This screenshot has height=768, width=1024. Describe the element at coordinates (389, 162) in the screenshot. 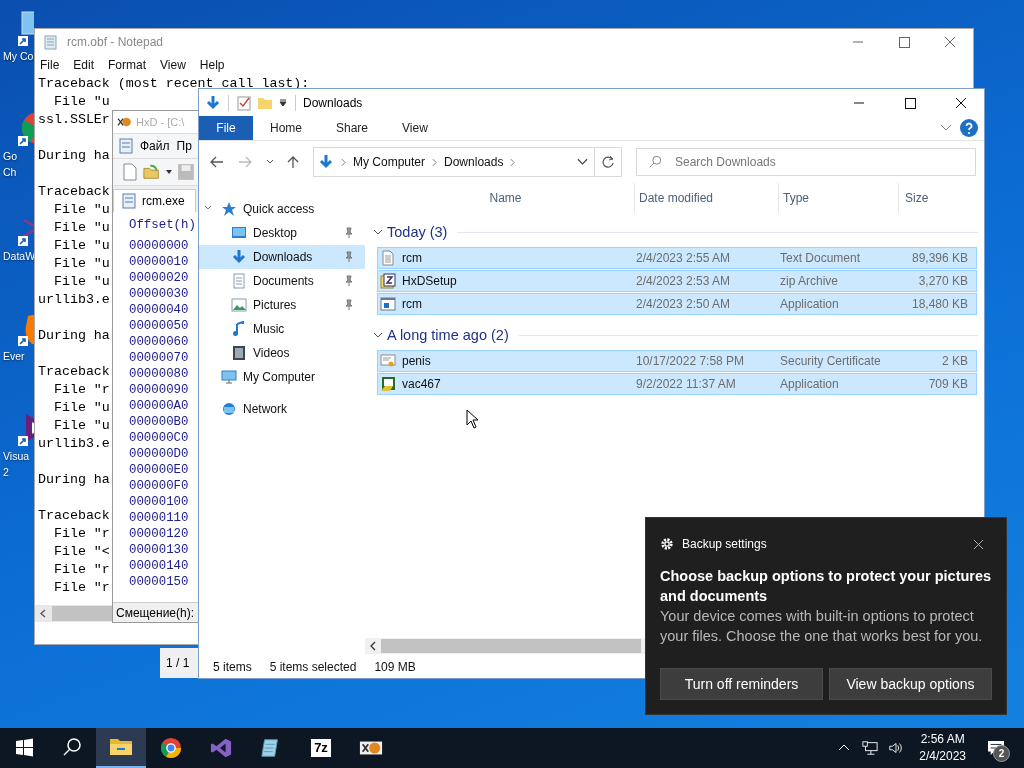

I see `breadcrumb-item: My Computer` at that location.